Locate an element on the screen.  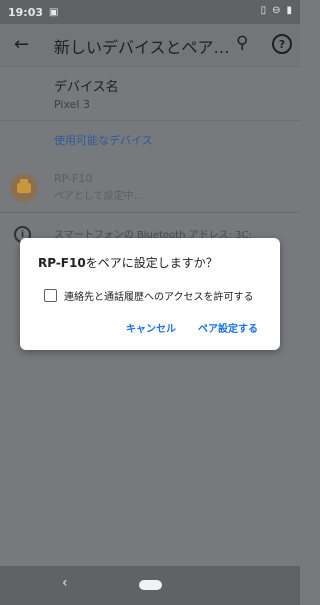
dialog-device-name: RP-F10 is located at coordinates (62, 263).